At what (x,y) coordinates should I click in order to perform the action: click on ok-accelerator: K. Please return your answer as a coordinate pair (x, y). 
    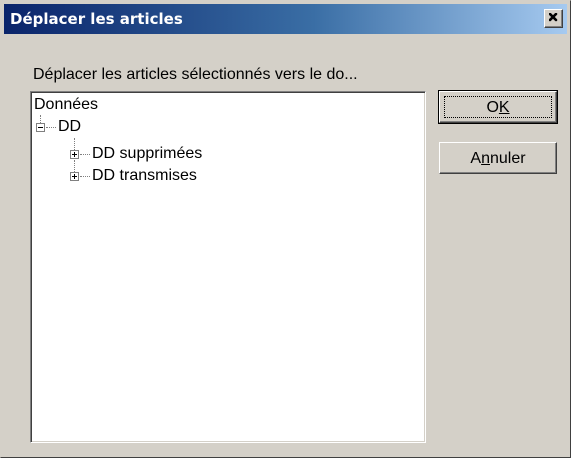
    Looking at the image, I should click on (504, 107).